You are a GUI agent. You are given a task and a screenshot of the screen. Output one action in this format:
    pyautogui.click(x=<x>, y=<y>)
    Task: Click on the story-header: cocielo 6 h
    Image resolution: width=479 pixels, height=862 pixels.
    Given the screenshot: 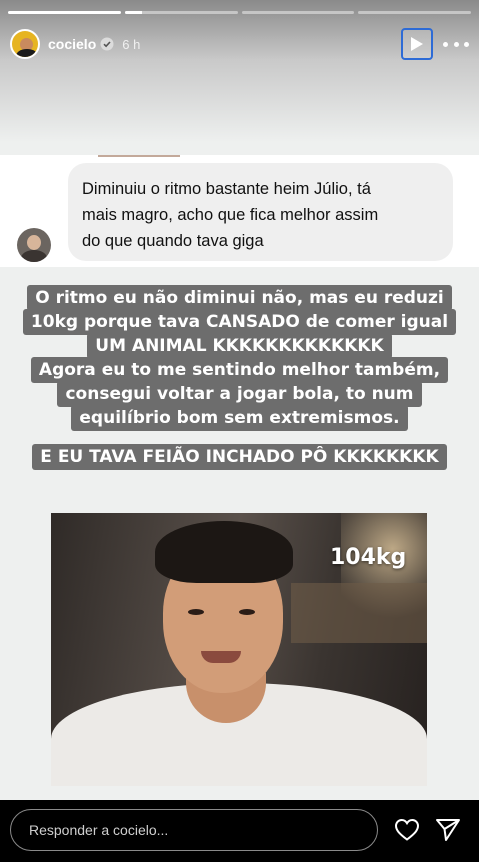 What is the action you would take?
    pyautogui.click(x=239, y=44)
    